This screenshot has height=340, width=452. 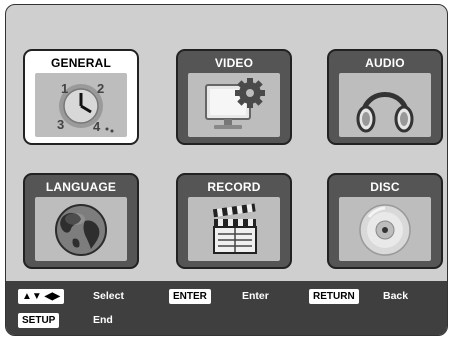 I want to click on general-label: GENERAL, so click(x=81, y=63).